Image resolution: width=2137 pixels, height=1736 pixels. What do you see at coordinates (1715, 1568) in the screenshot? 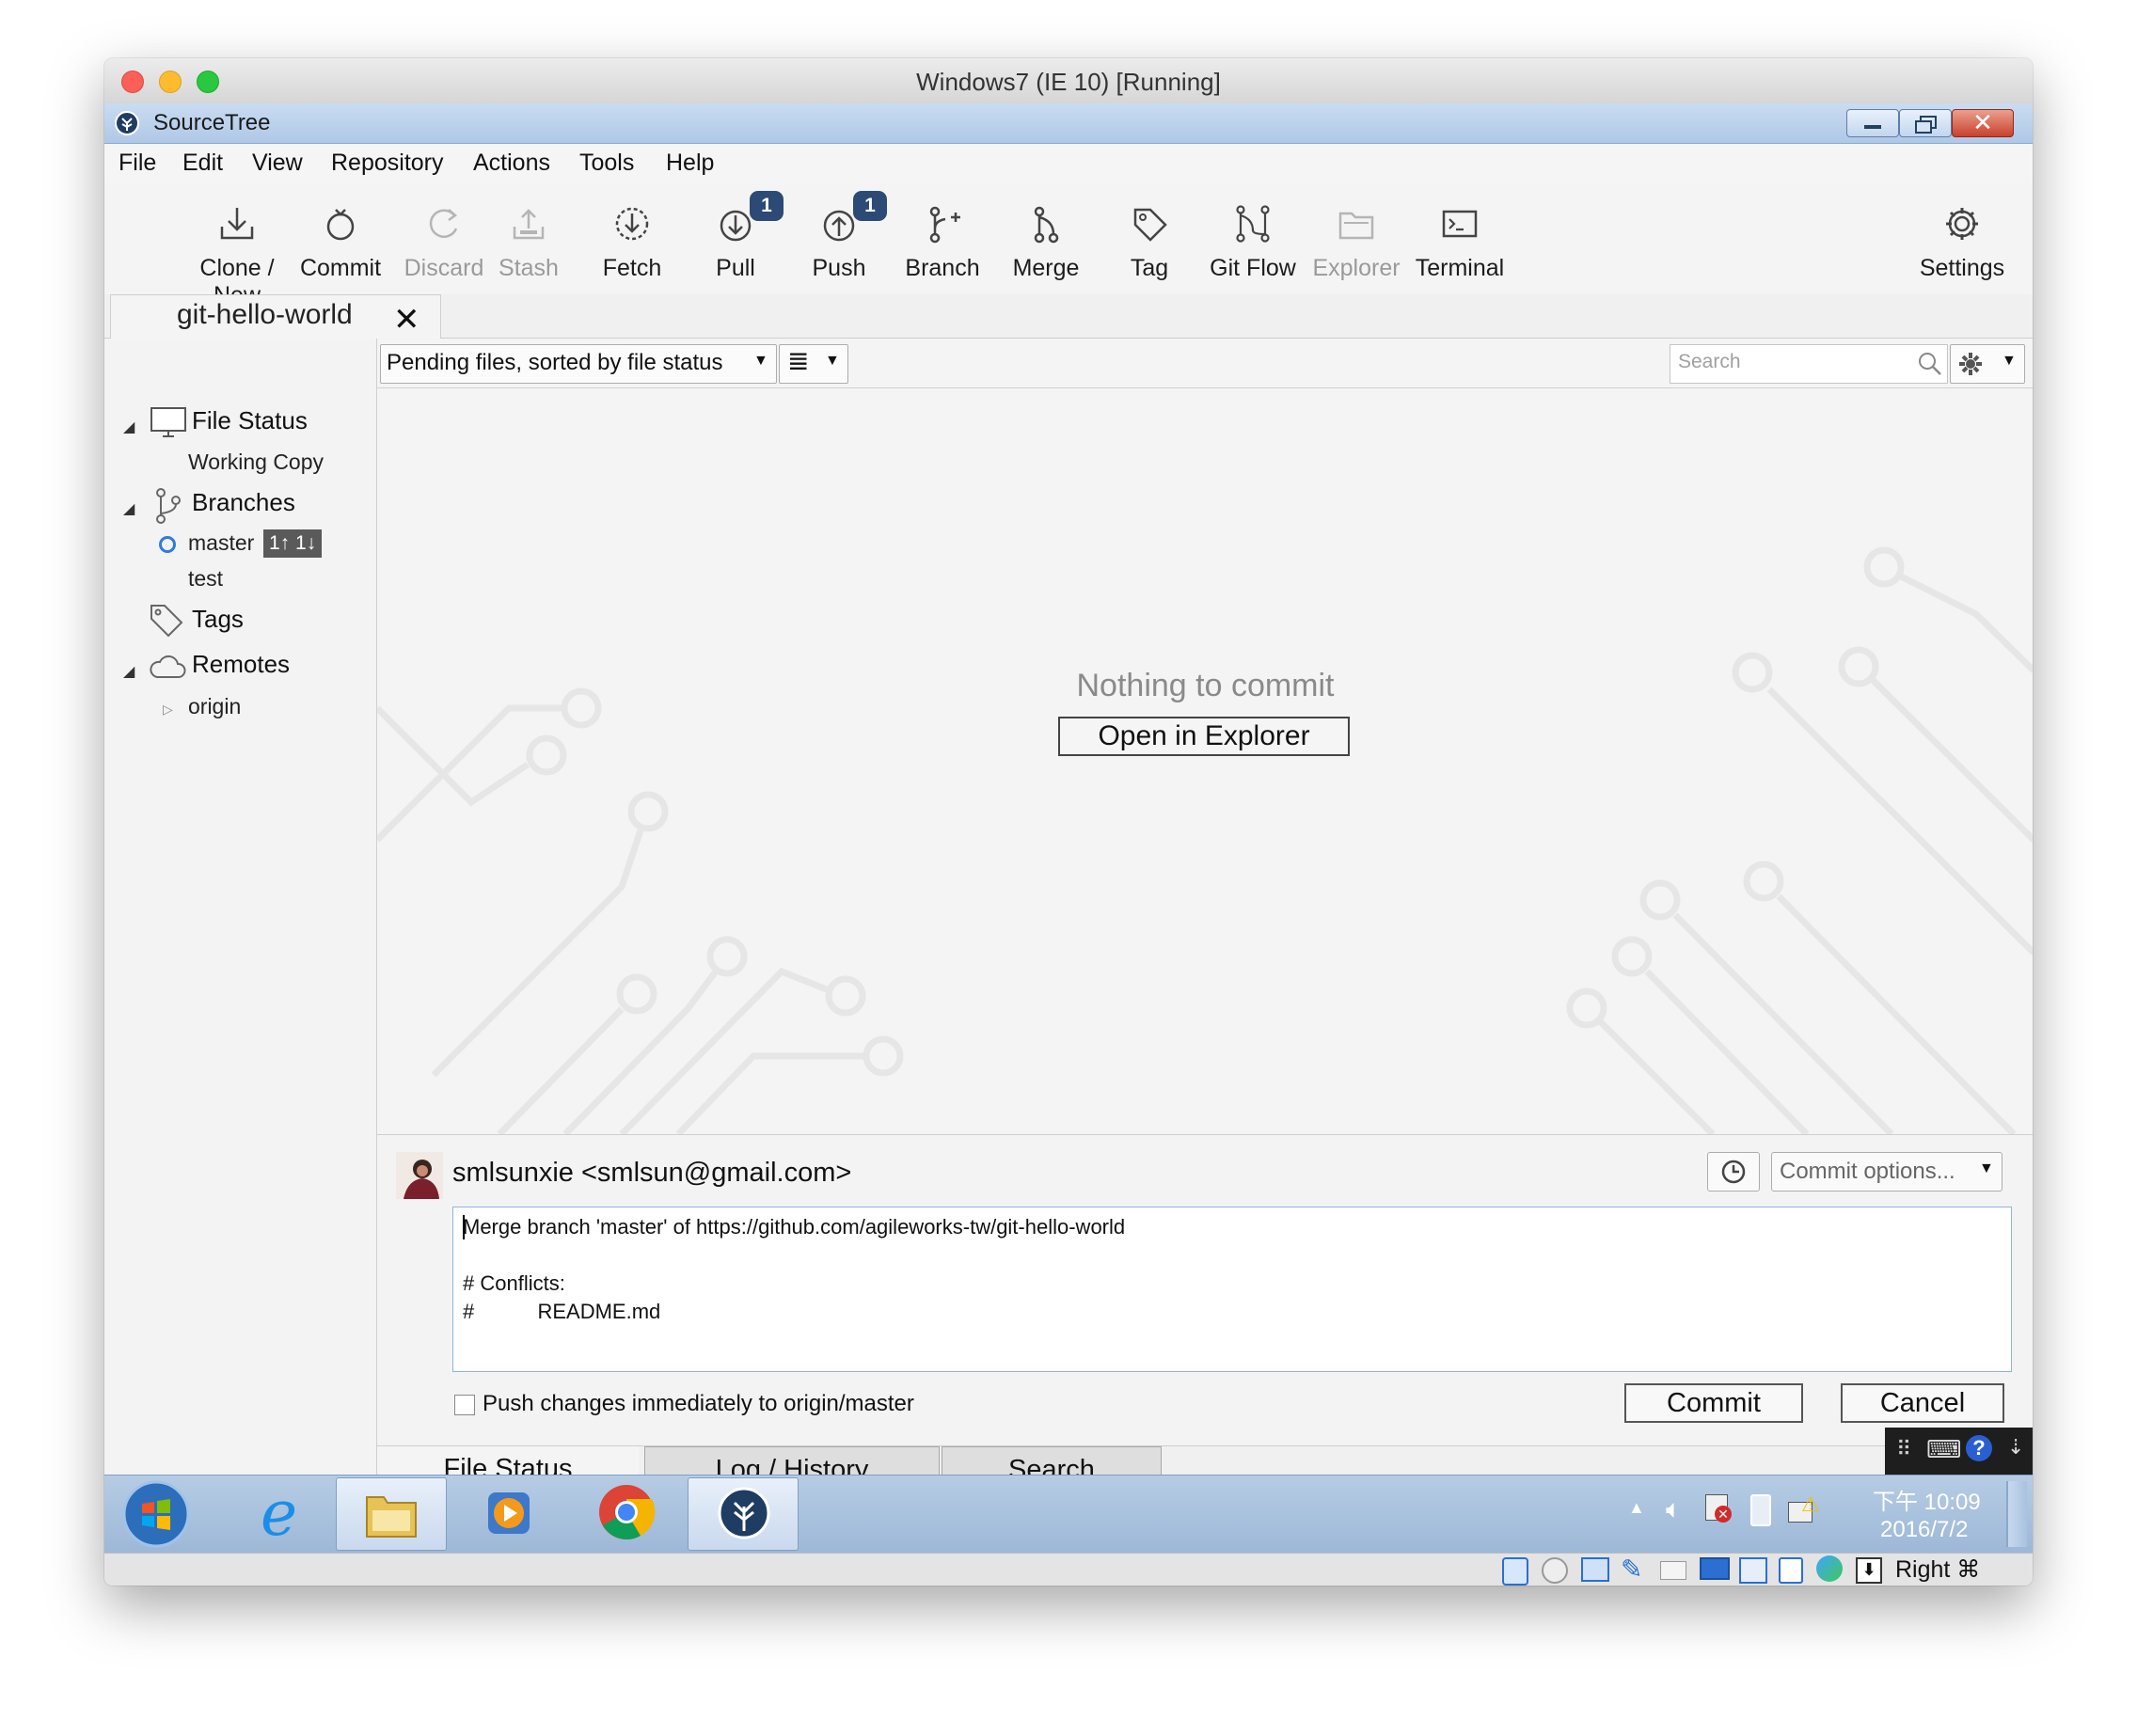
I see `display-icon` at bounding box center [1715, 1568].